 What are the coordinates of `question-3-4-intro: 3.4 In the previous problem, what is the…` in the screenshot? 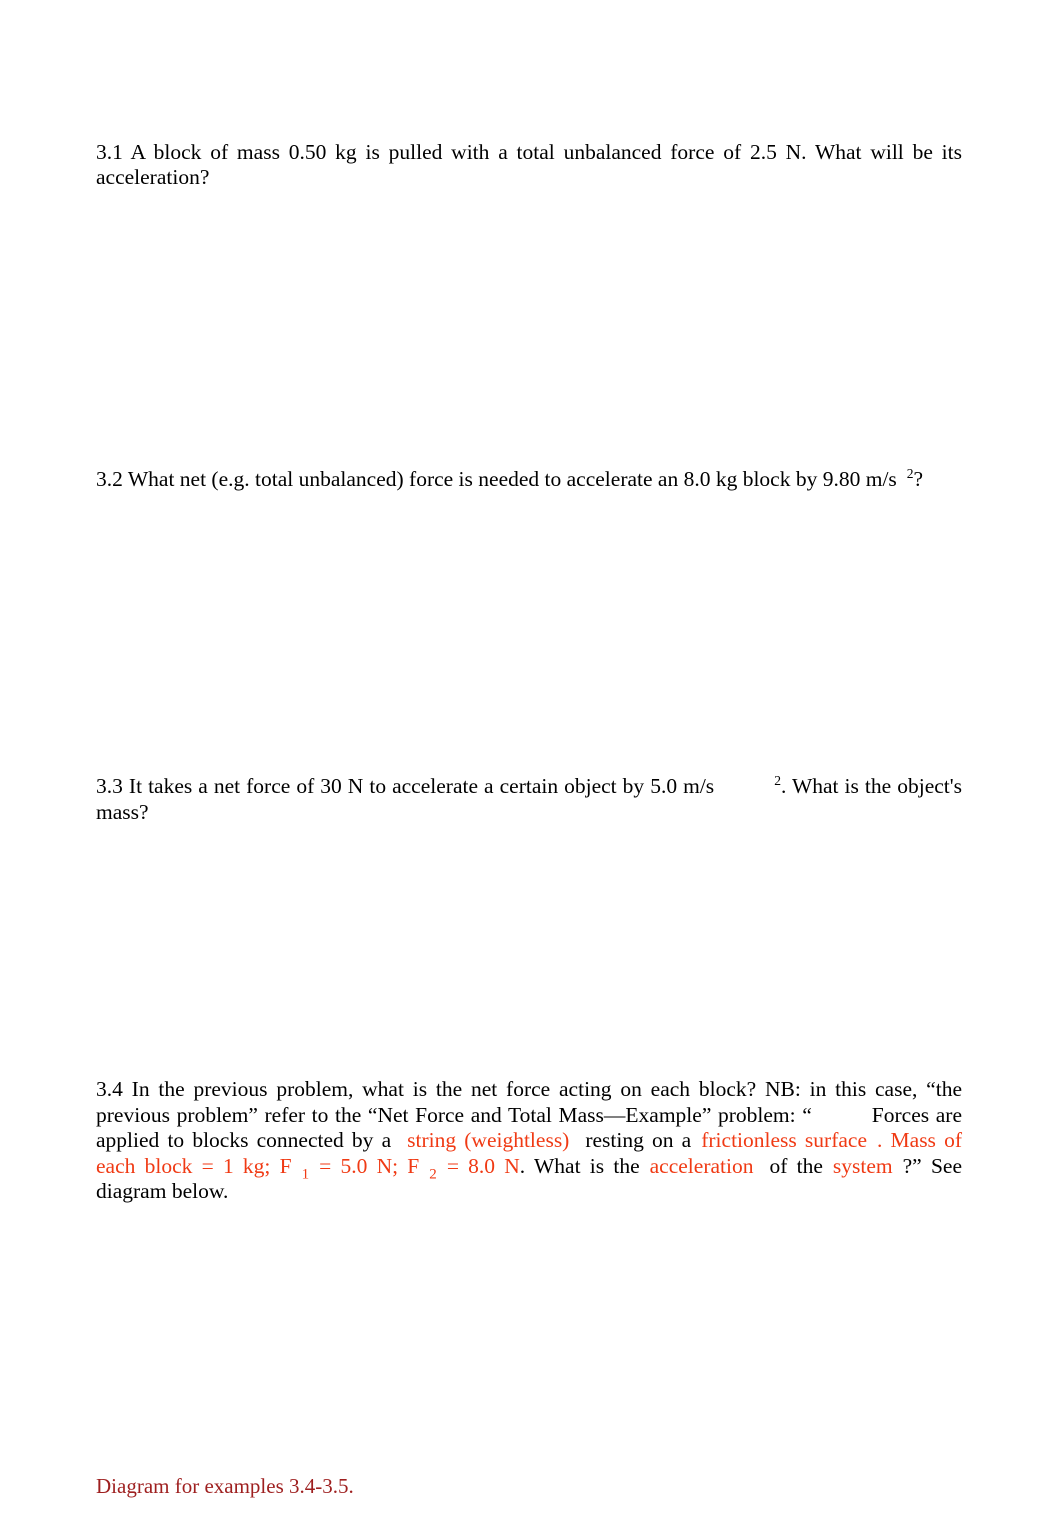 It's located at (529, 1102).